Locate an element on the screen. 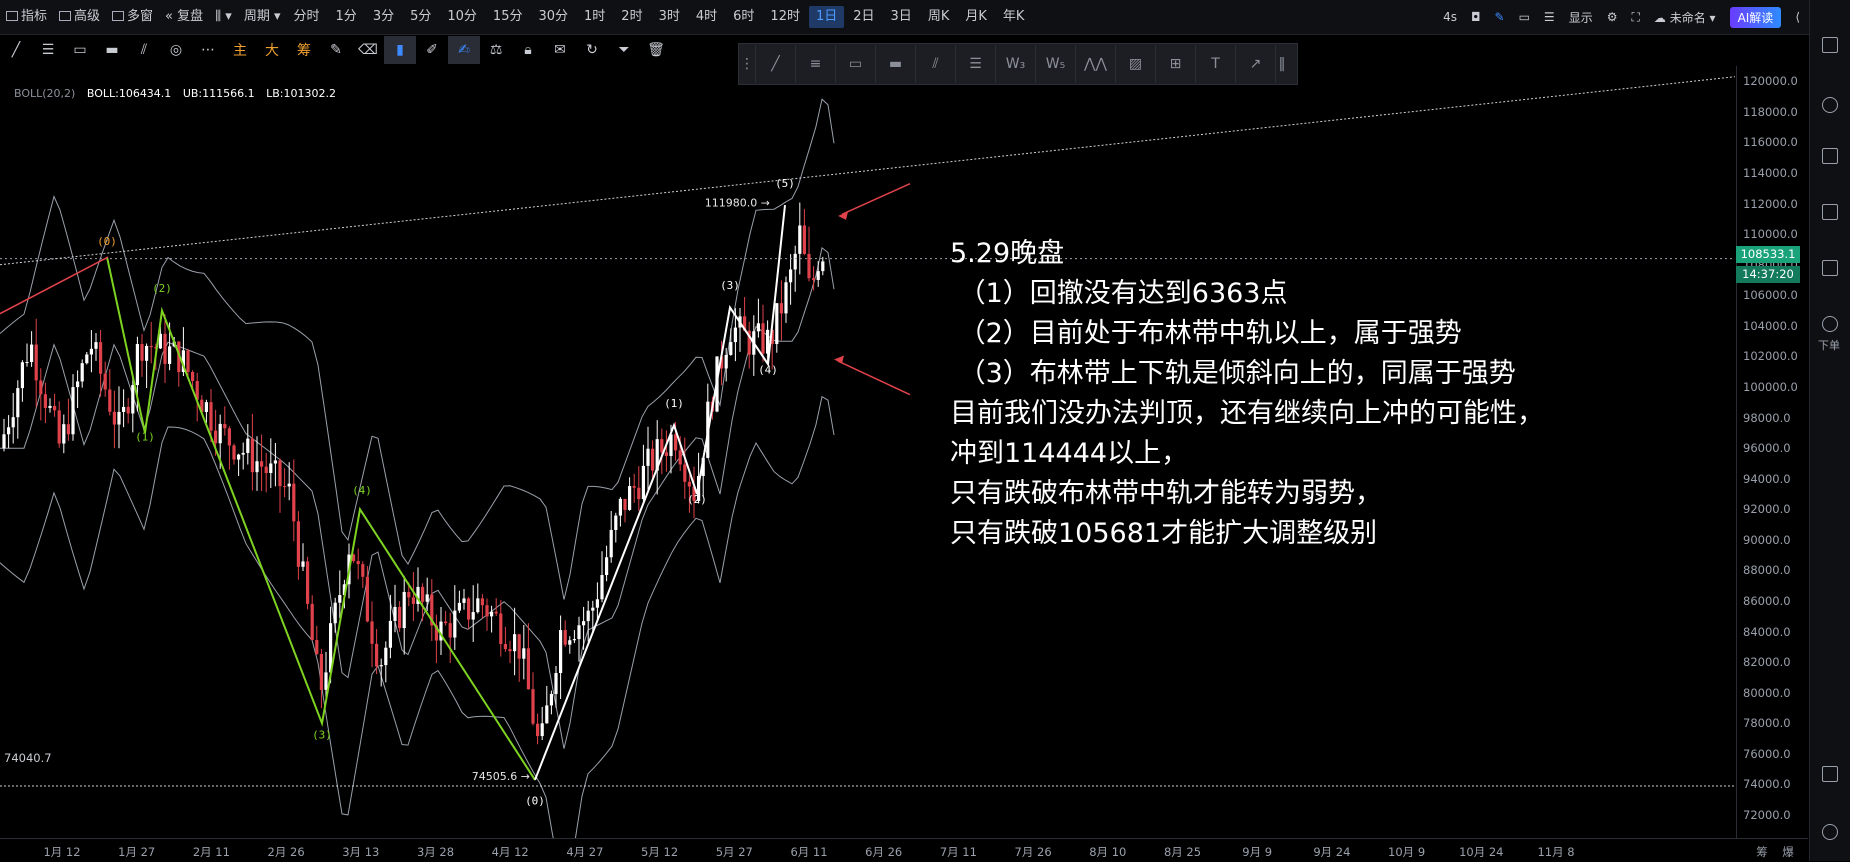 The image size is (1850, 862). period-11: 6时 is located at coordinates (743, 17).